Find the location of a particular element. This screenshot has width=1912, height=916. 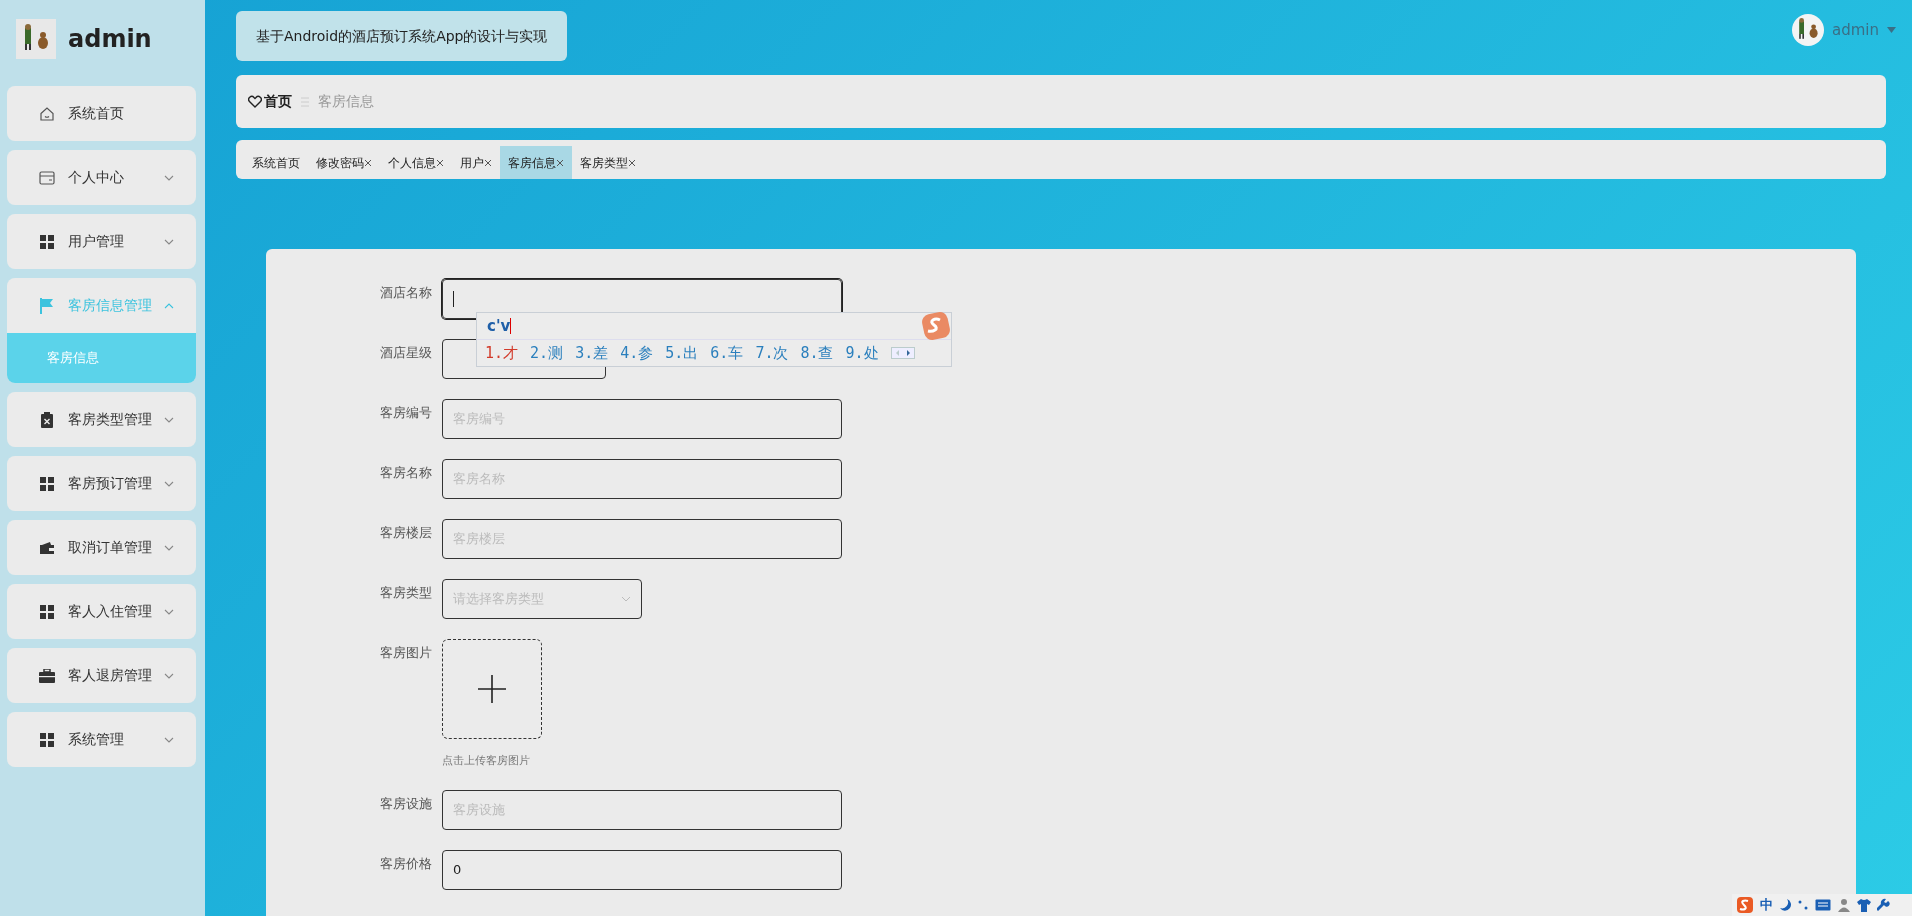

ime-composition: c'v is located at coordinates (499, 326).